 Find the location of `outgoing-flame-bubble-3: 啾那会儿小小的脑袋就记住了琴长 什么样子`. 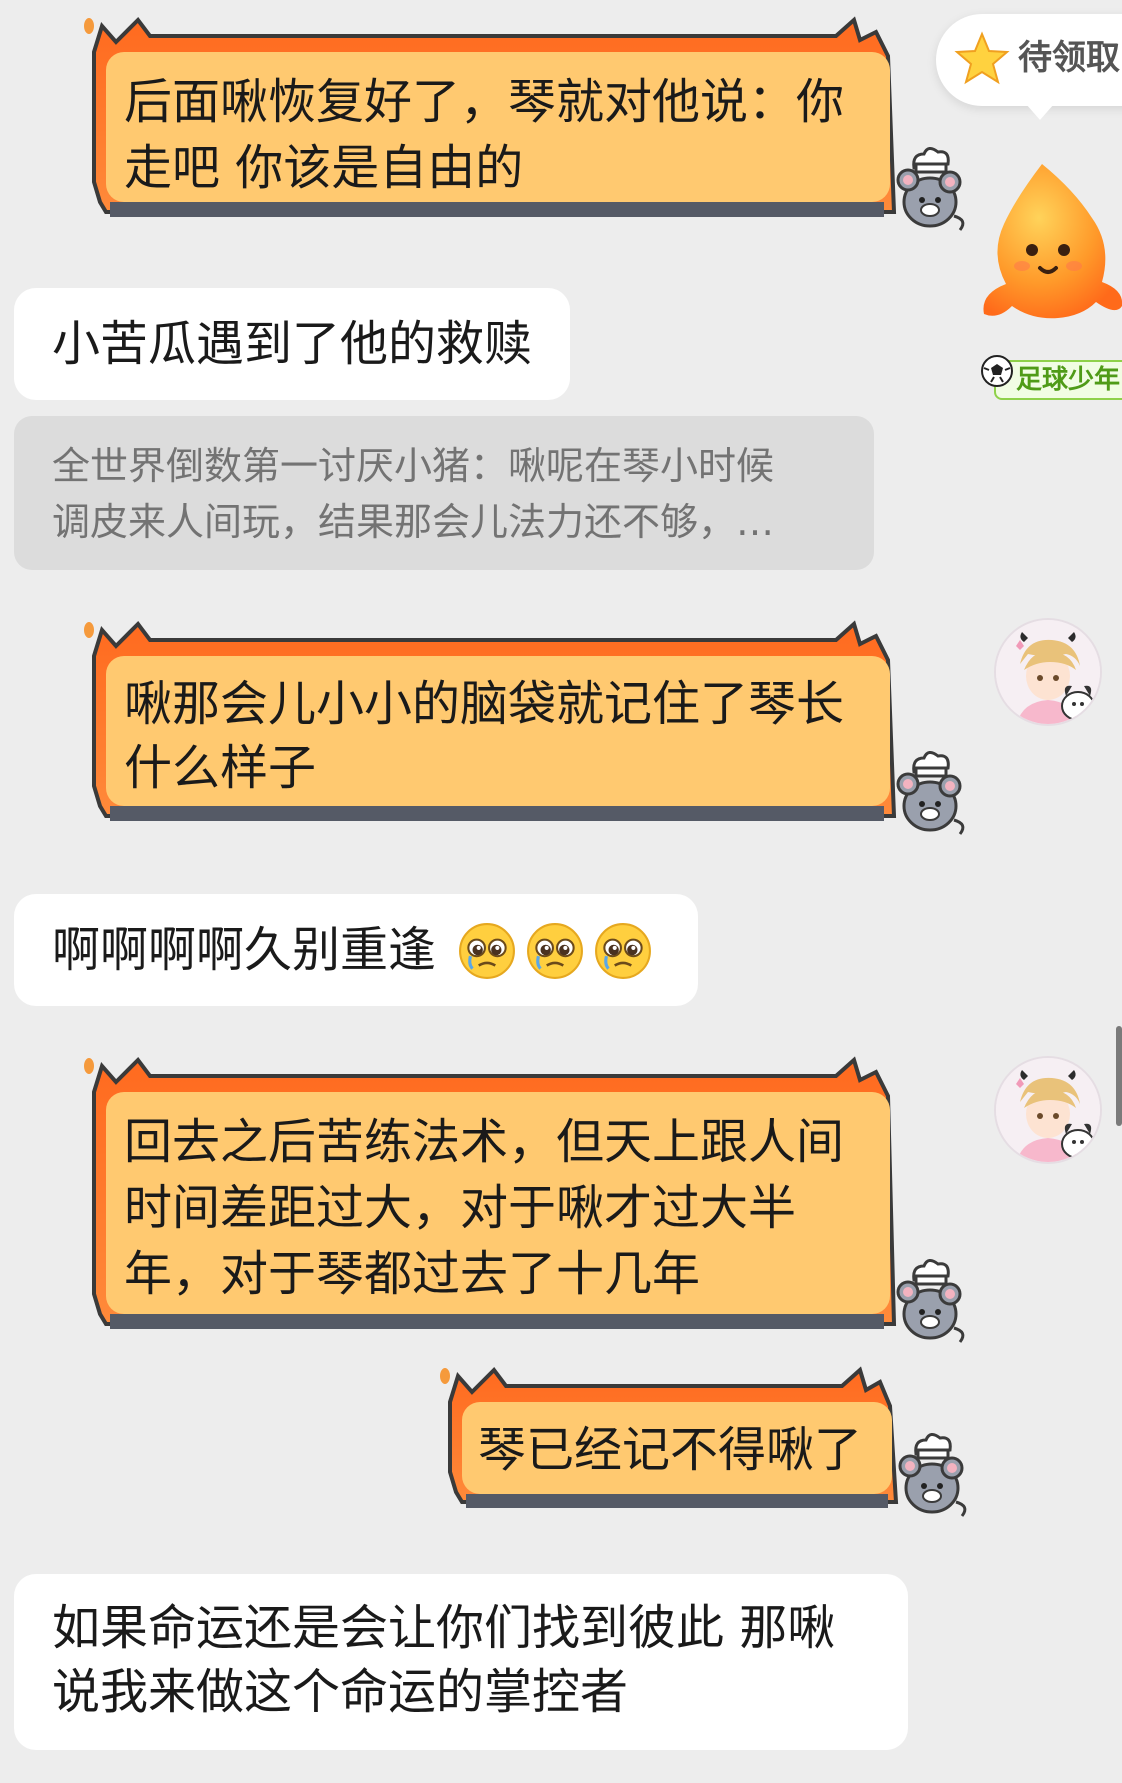

outgoing-flame-bubble-3: 啾那会儿小小的脑袋就记住了琴长 什么样子 is located at coordinates (526, 731).